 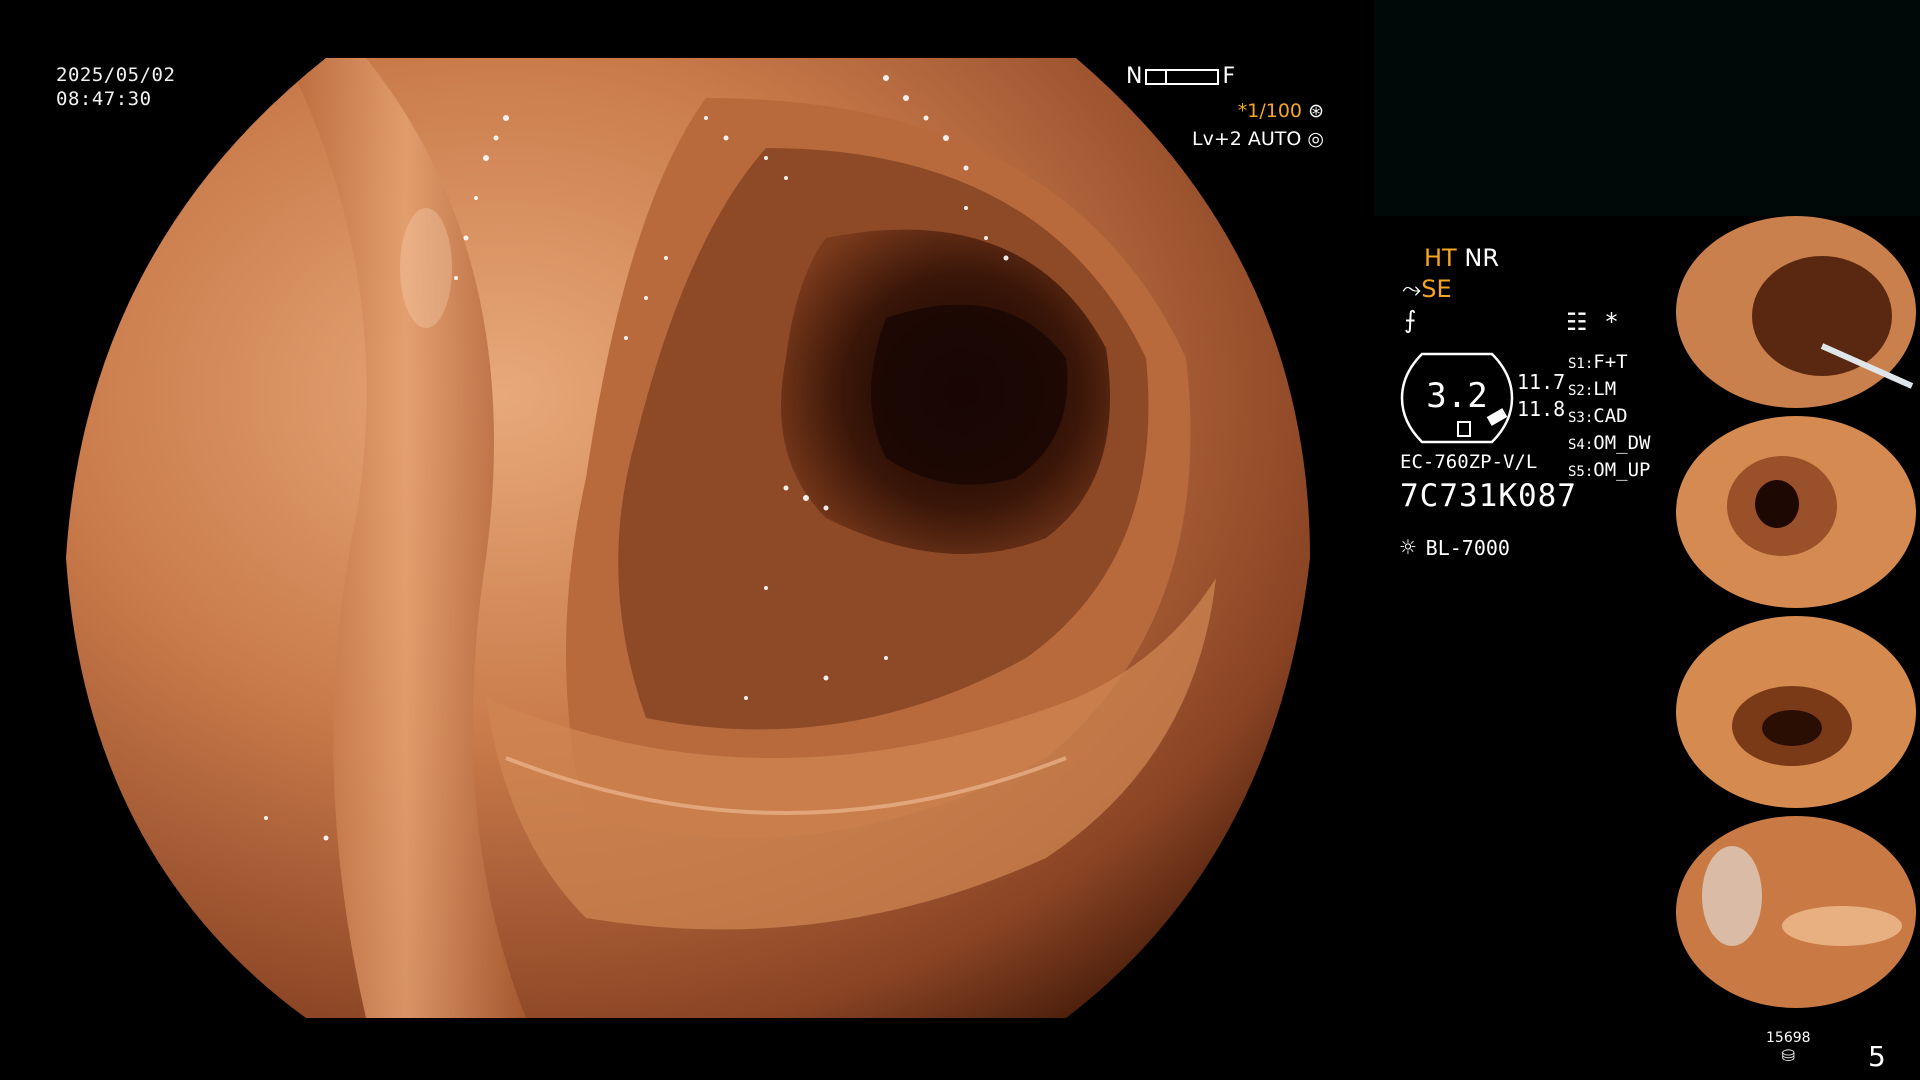 I want to click on shutter-setting: *1/100 ⊛, so click(x=1281, y=111).